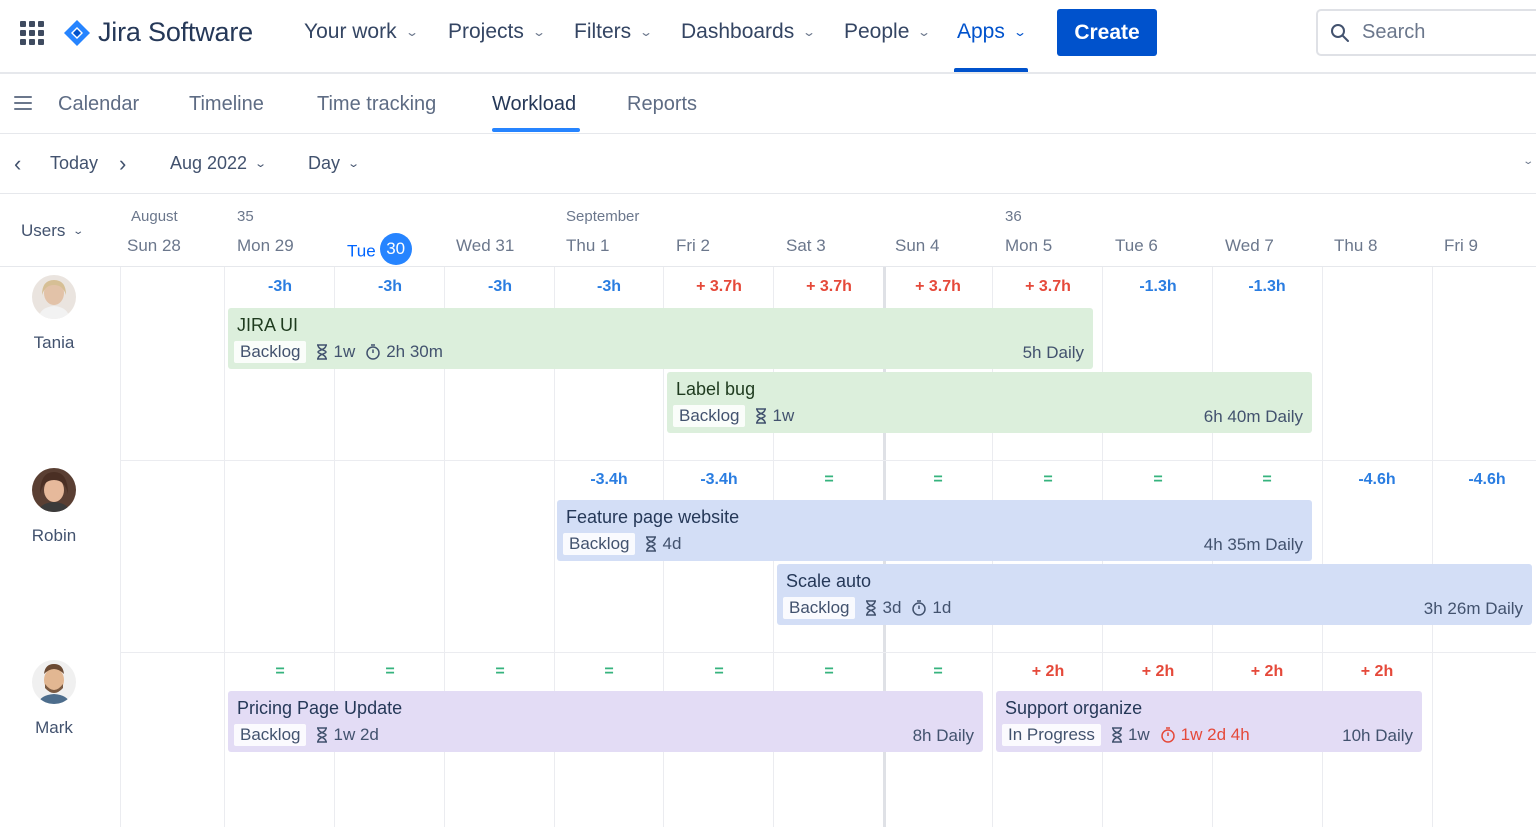 This screenshot has height=827, width=1536. I want to click on logged-value: 1d, so click(942, 607).